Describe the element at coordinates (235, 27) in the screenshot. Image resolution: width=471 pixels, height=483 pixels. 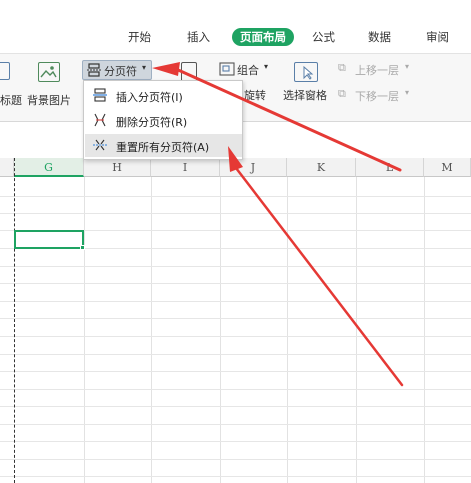
I see `ribbon-tab-bar: 开始 插入 页面布局 公式 数据 审阅` at that location.